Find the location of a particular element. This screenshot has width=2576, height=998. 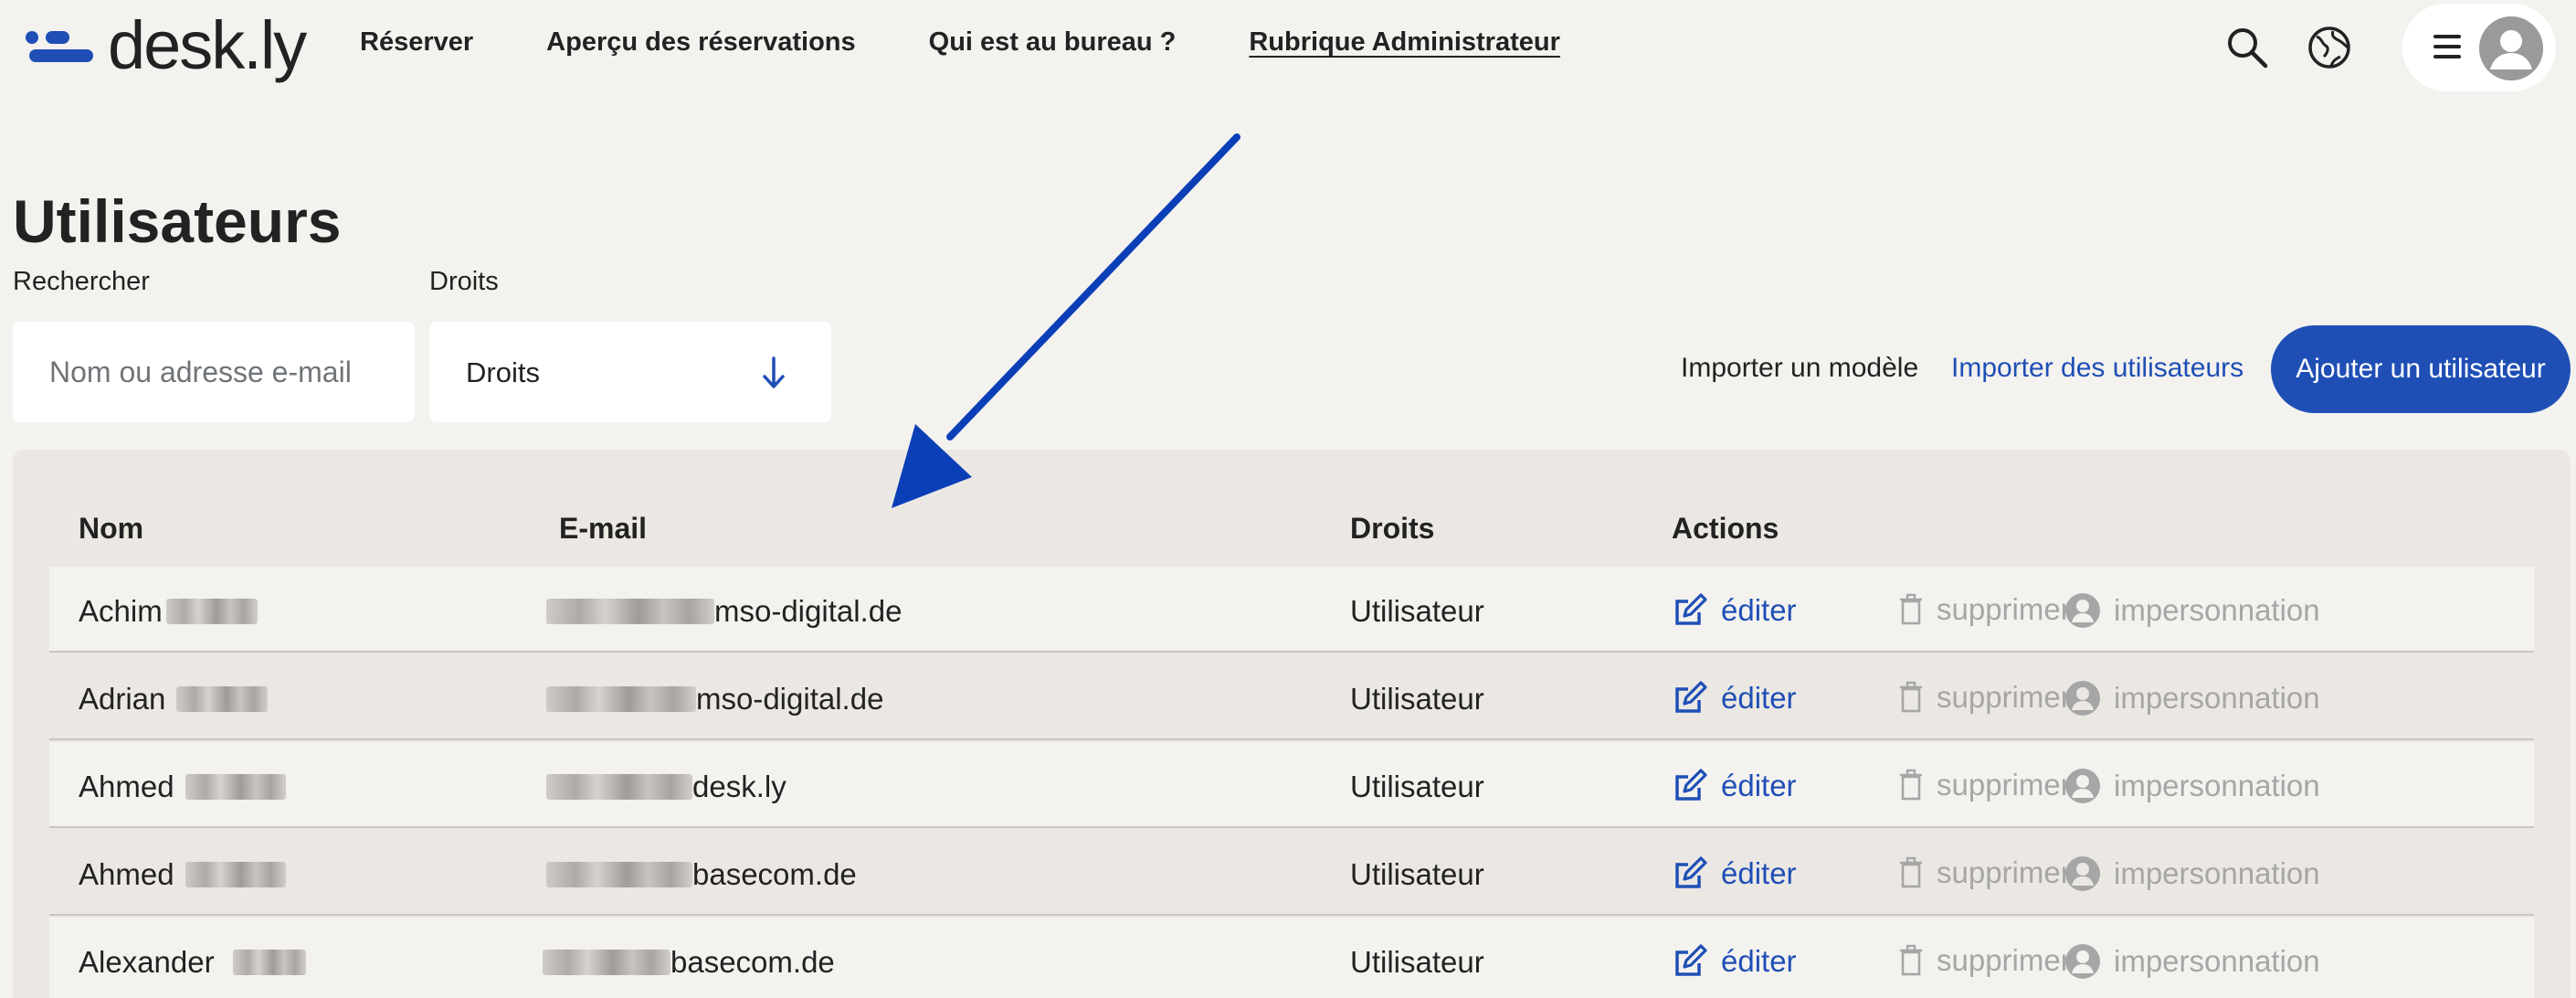

search-label: Rechercher is located at coordinates (81, 281).